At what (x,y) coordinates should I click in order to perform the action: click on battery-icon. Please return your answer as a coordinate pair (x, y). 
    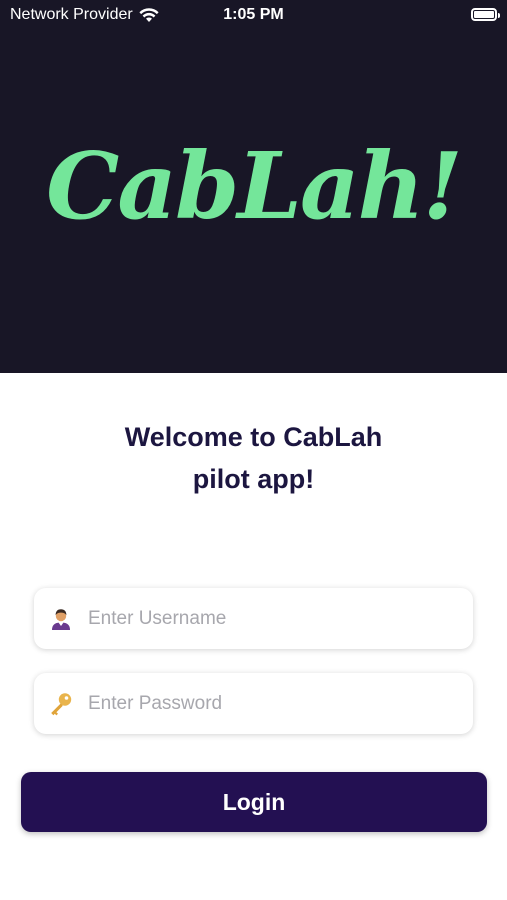
    Looking at the image, I should click on (485, 14).